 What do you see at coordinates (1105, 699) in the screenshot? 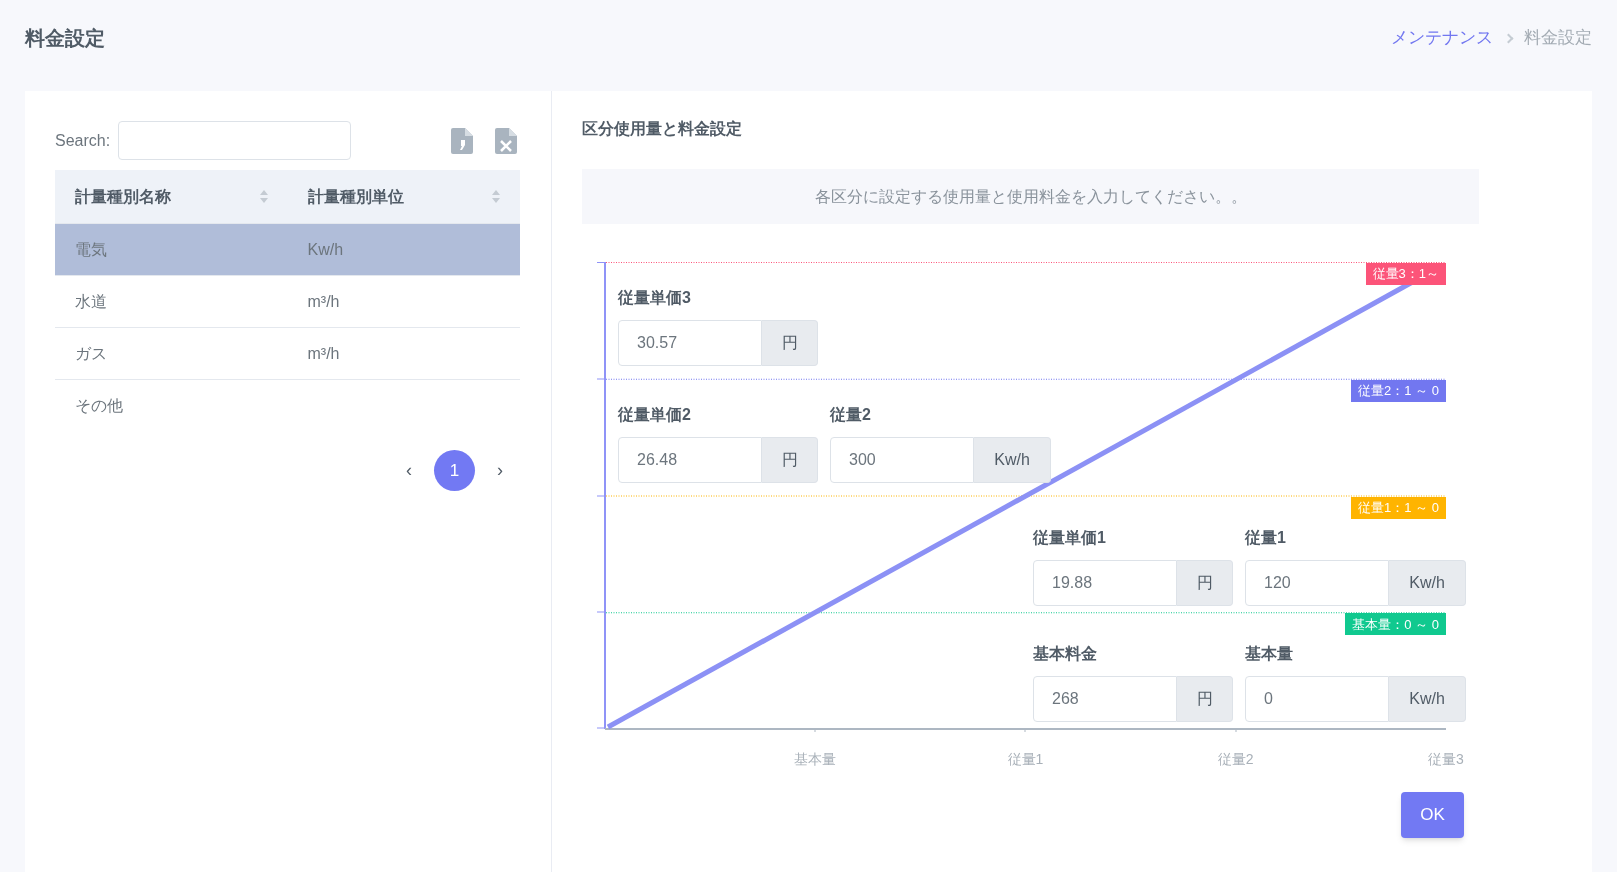
I see `number-input: 268` at bounding box center [1105, 699].